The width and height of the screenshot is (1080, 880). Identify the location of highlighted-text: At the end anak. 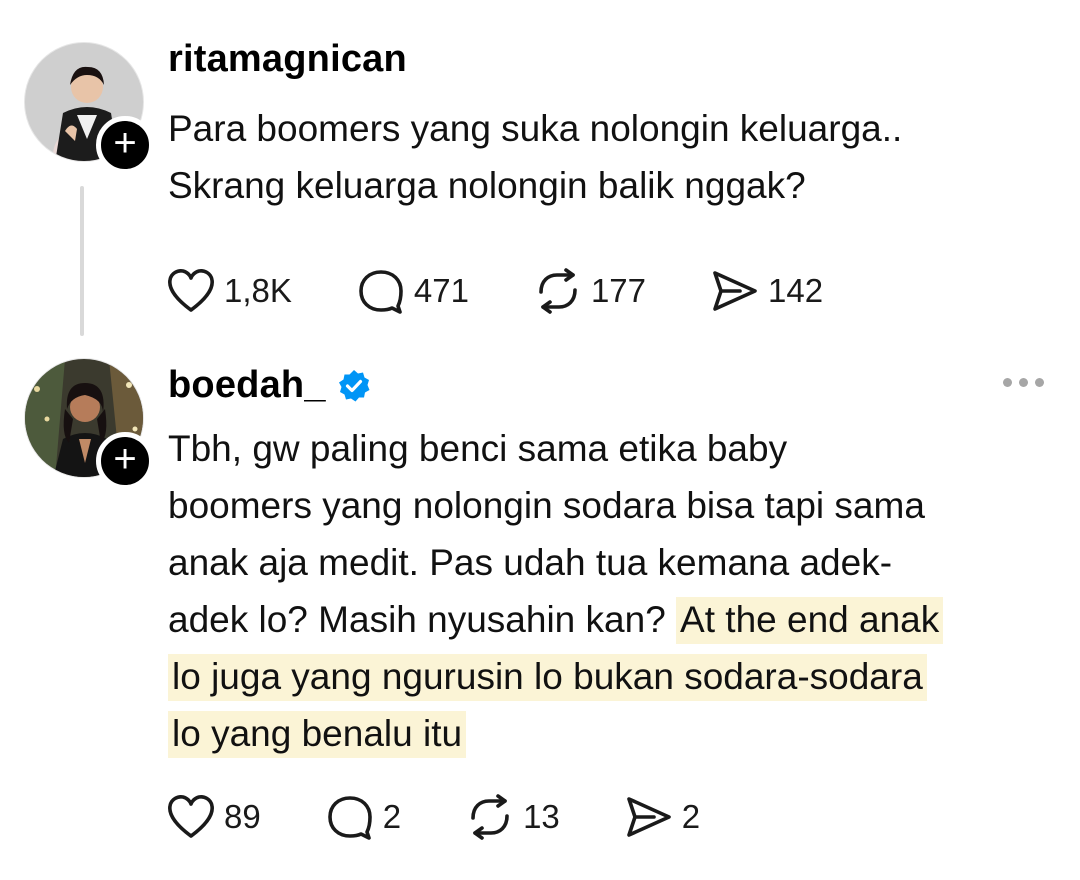
(810, 620).